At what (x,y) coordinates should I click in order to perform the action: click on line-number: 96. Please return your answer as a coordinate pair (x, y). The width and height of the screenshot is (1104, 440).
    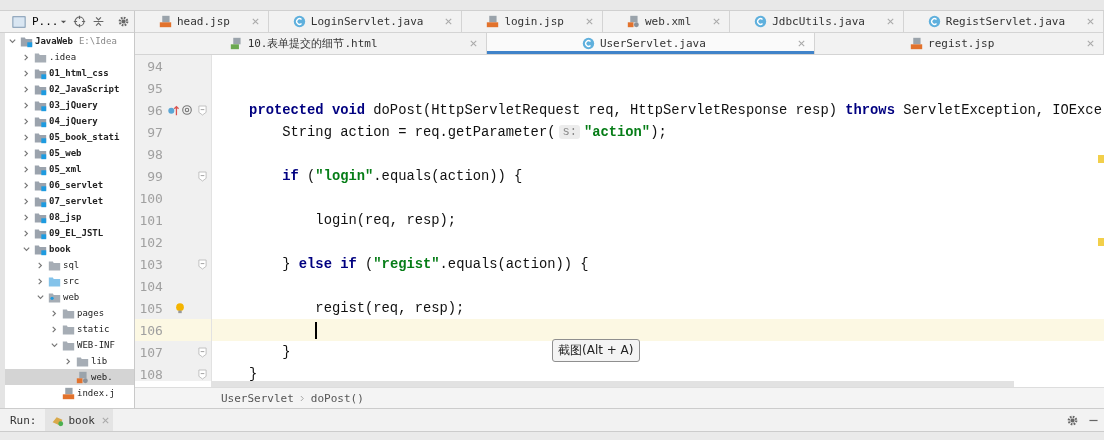
    Looking at the image, I should click on (154, 110).